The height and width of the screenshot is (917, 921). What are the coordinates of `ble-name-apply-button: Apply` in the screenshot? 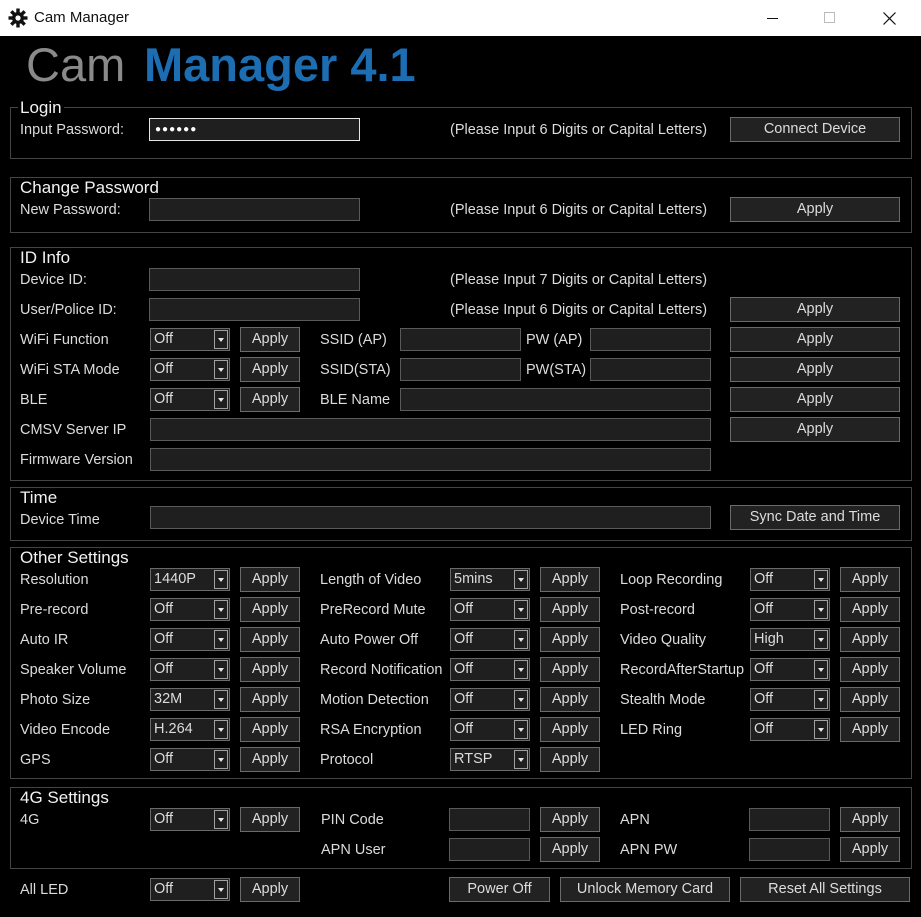 It's located at (815, 399).